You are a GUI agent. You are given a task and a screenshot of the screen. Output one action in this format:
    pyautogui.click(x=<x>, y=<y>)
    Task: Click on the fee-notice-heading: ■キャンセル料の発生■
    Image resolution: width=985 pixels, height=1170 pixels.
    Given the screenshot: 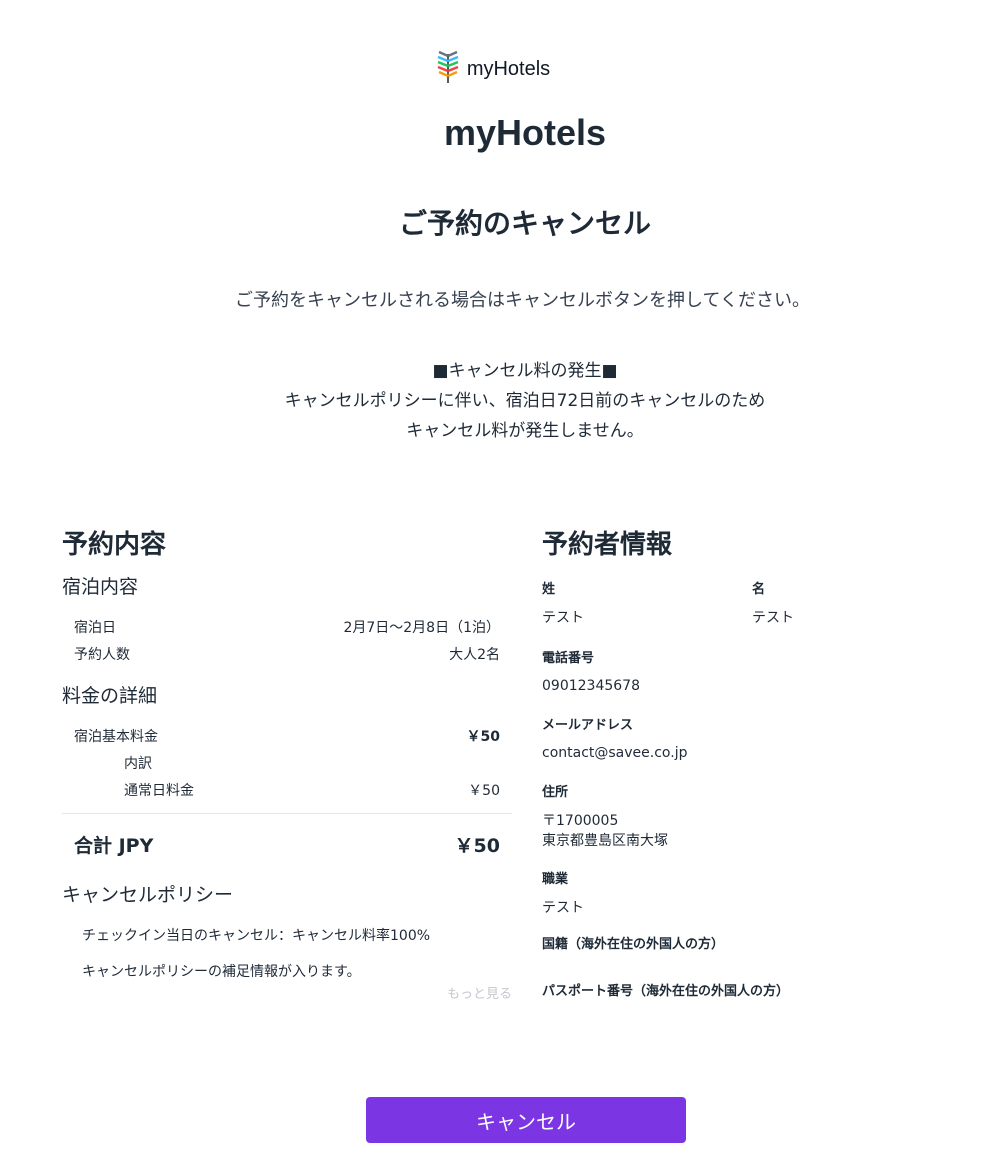 What is the action you would take?
    pyautogui.click(x=525, y=371)
    